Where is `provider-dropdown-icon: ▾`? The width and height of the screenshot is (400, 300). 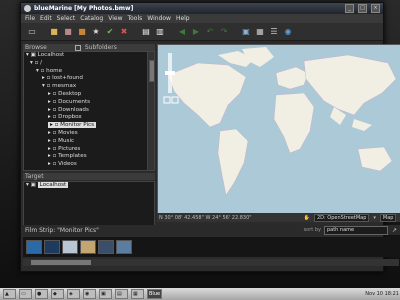 provider-dropdown-icon: ▾ is located at coordinates (374, 218).